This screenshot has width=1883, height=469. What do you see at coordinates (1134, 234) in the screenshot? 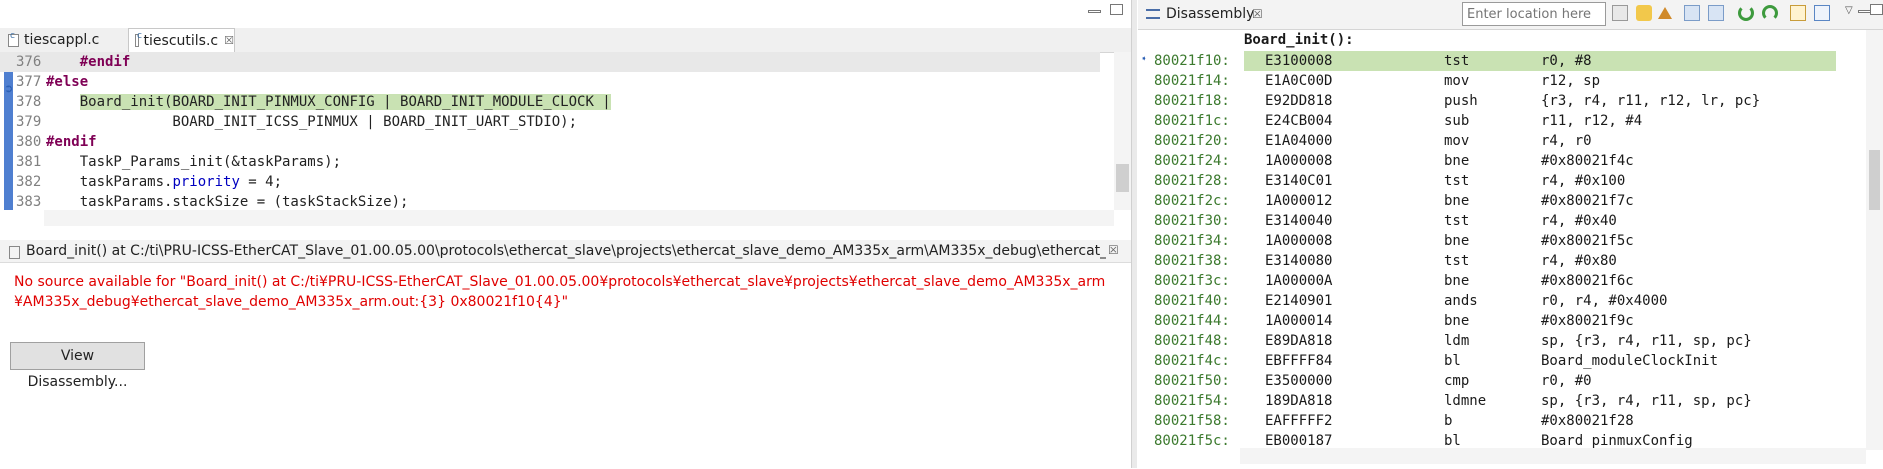
I see `pane-divider` at bounding box center [1134, 234].